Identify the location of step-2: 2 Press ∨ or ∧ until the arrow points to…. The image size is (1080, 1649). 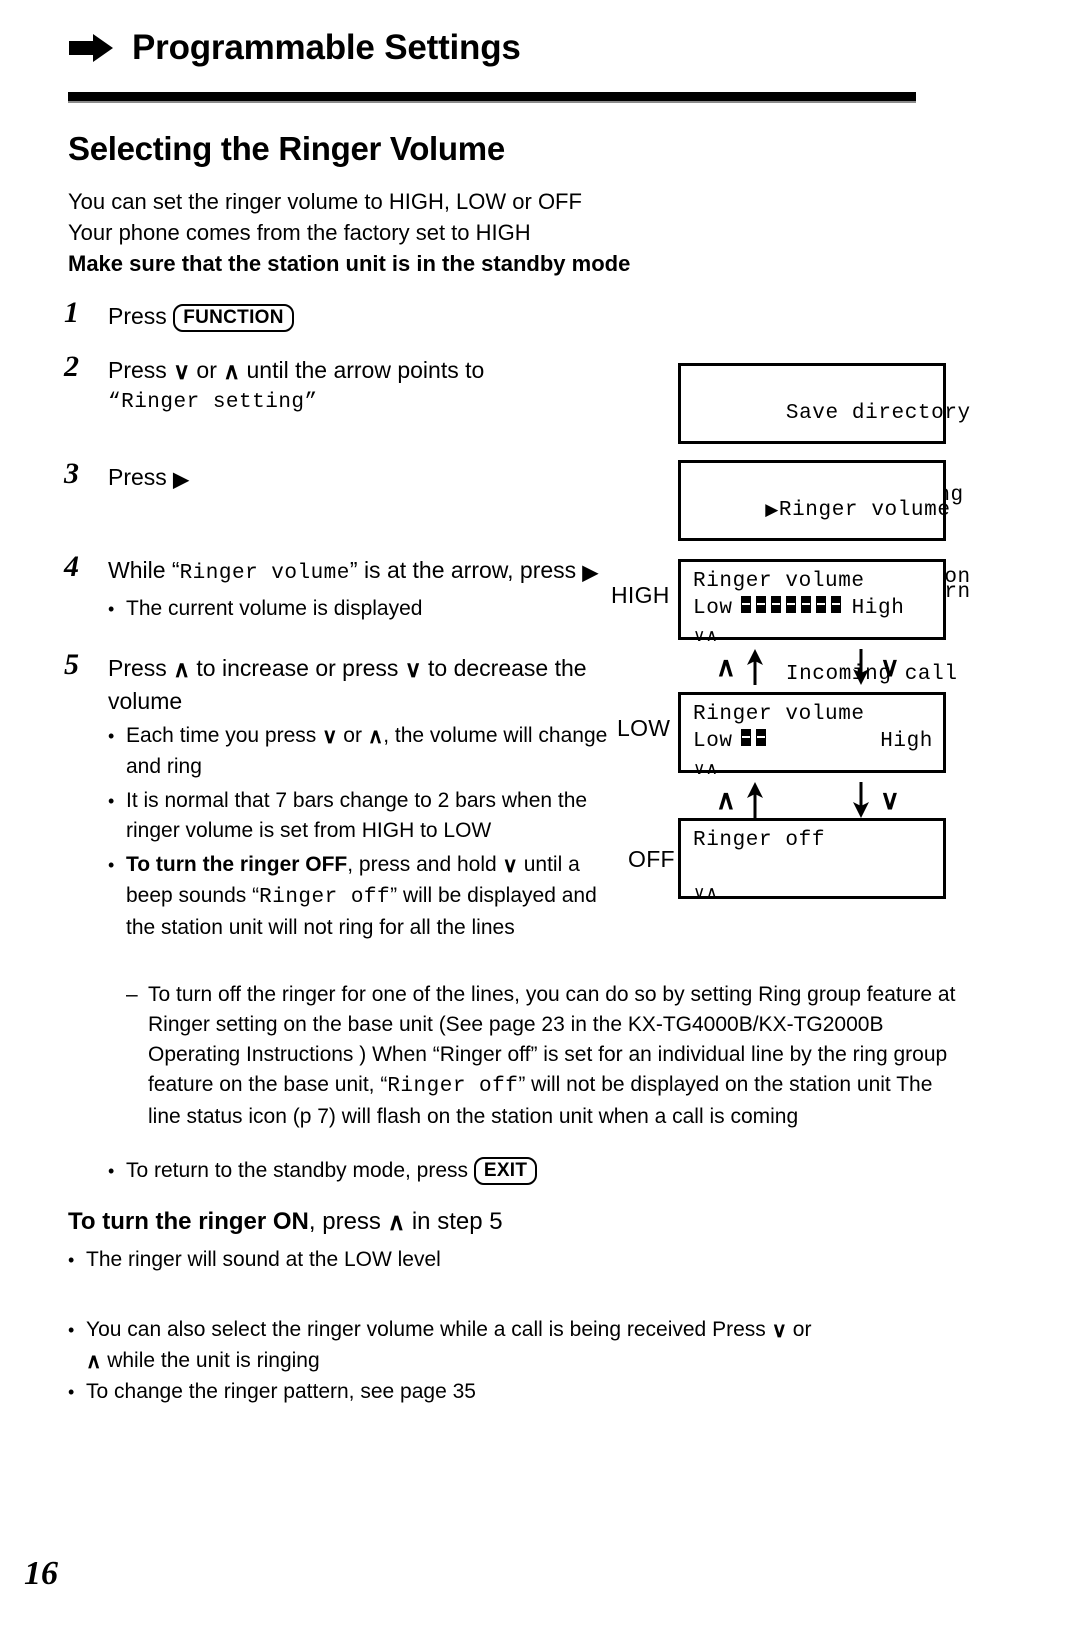
(344, 384).